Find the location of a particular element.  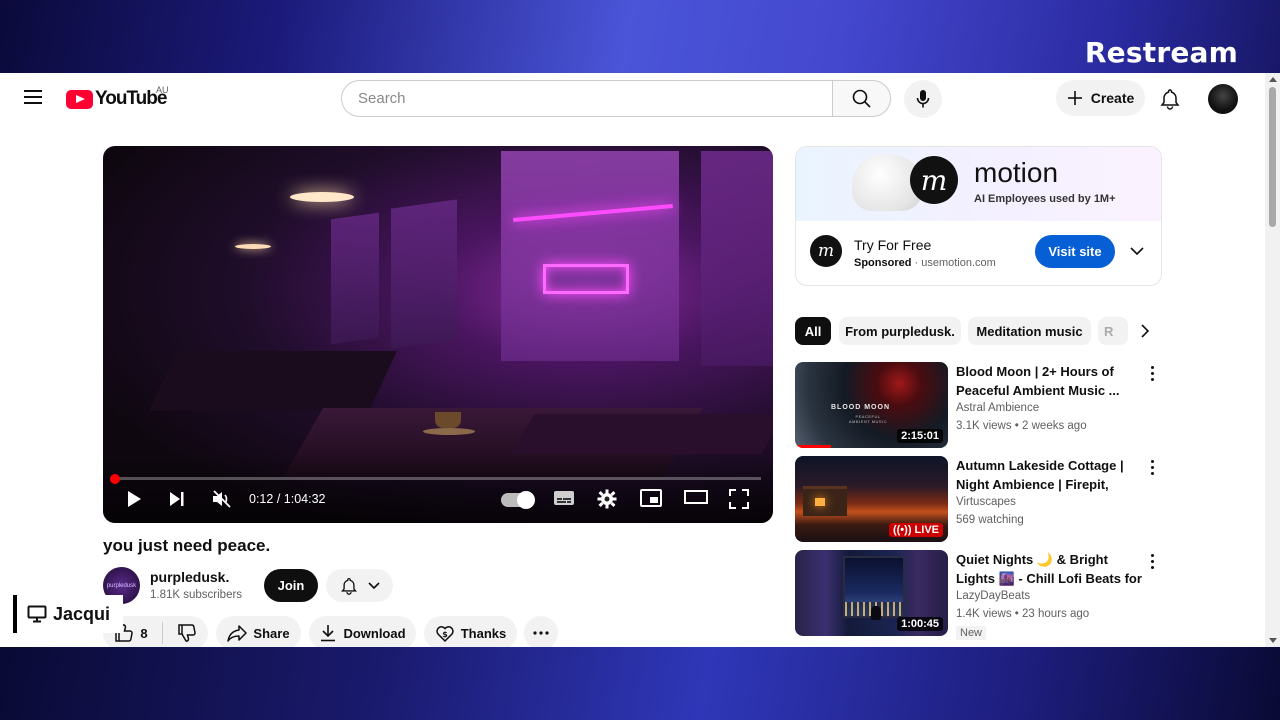

saucer is located at coordinates (449, 431).